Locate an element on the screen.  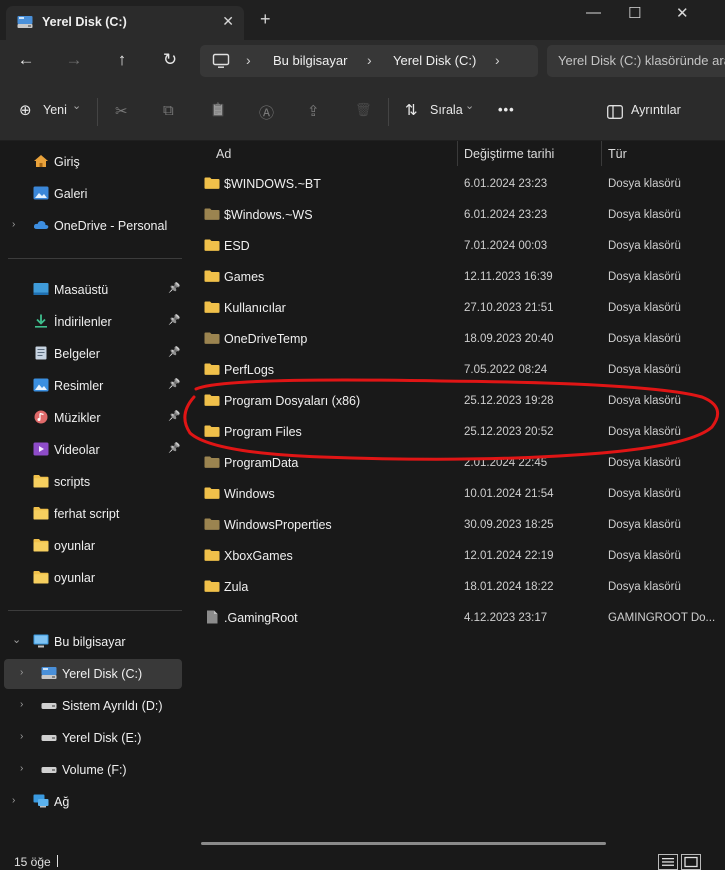
sidebar-item-label: Videolar is located at coordinates (77, 450).